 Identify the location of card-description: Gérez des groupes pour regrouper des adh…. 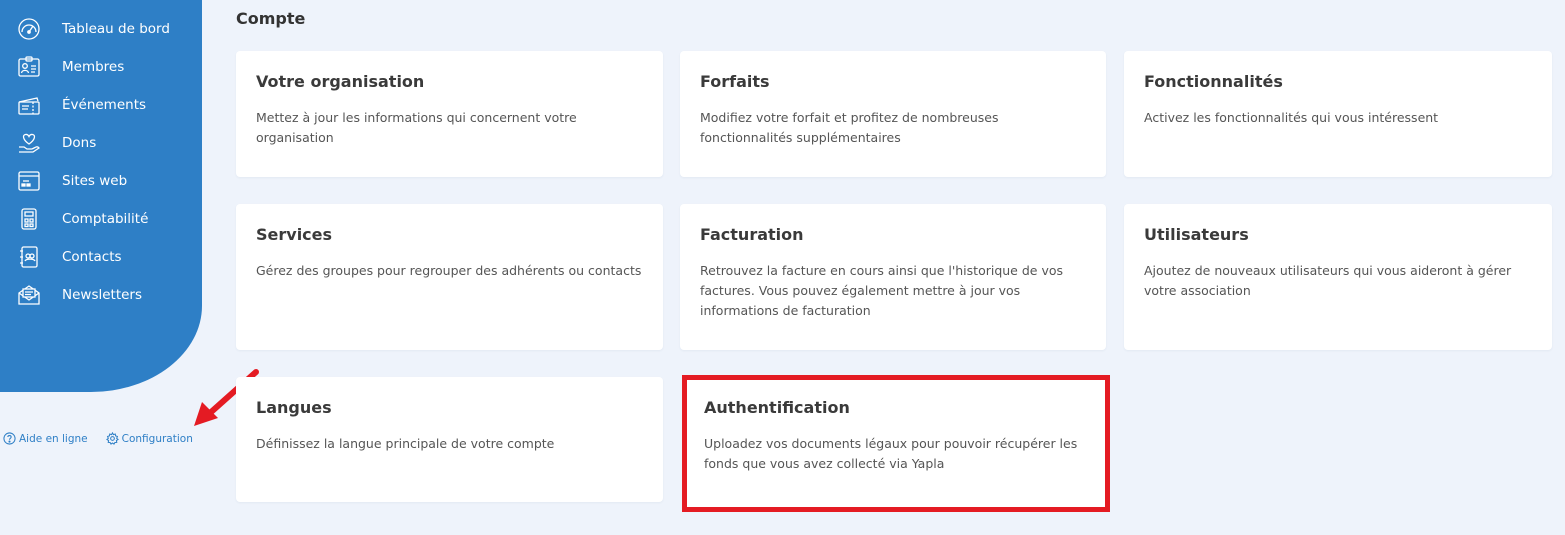
(449, 270).